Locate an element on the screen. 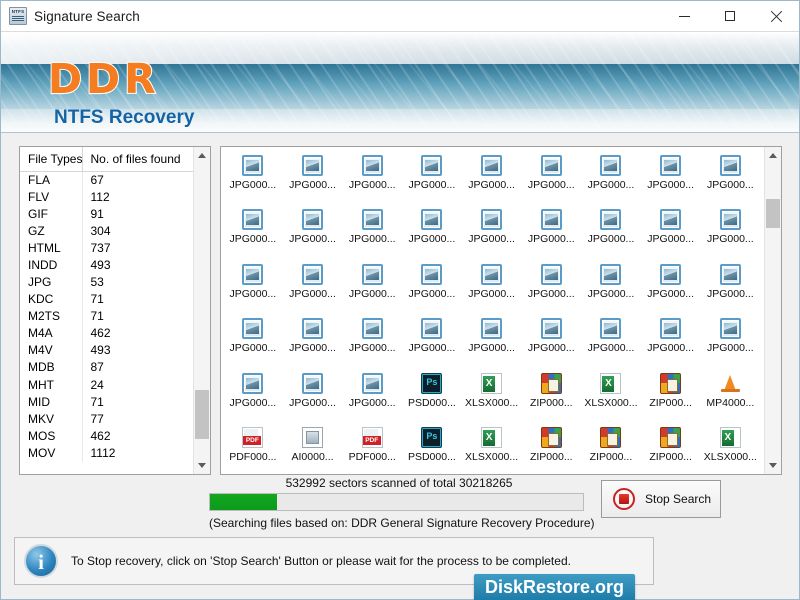 The width and height of the screenshot is (800, 600). table-row: MID 71 is located at coordinates (106, 402).